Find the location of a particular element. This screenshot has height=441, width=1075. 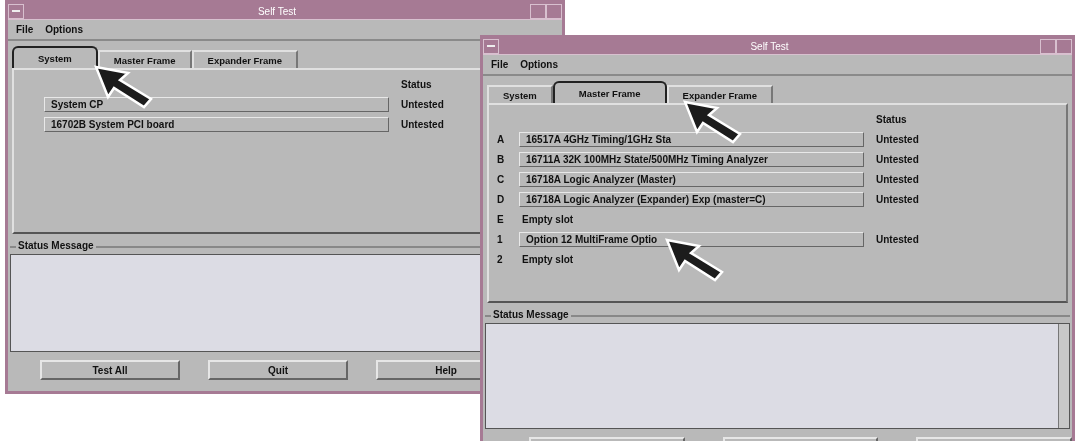

module-field: 16702B System PCI board is located at coordinates (216, 124).